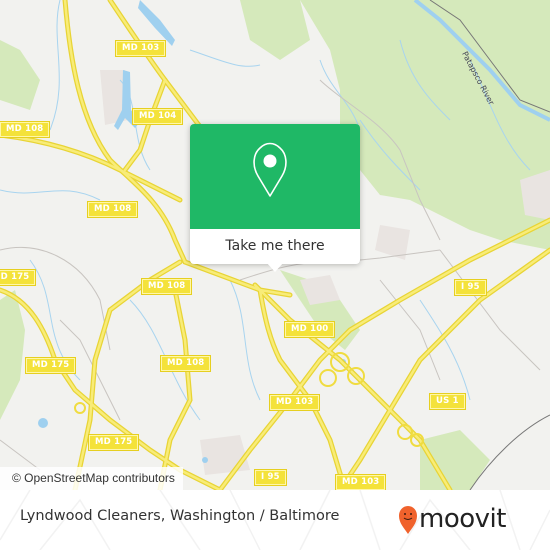 Image resolution: width=550 pixels, height=550 pixels. What do you see at coordinates (270, 477) in the screenshot?
I see `road-label-i-95-south: I 95` at bounding box center [270, 477].